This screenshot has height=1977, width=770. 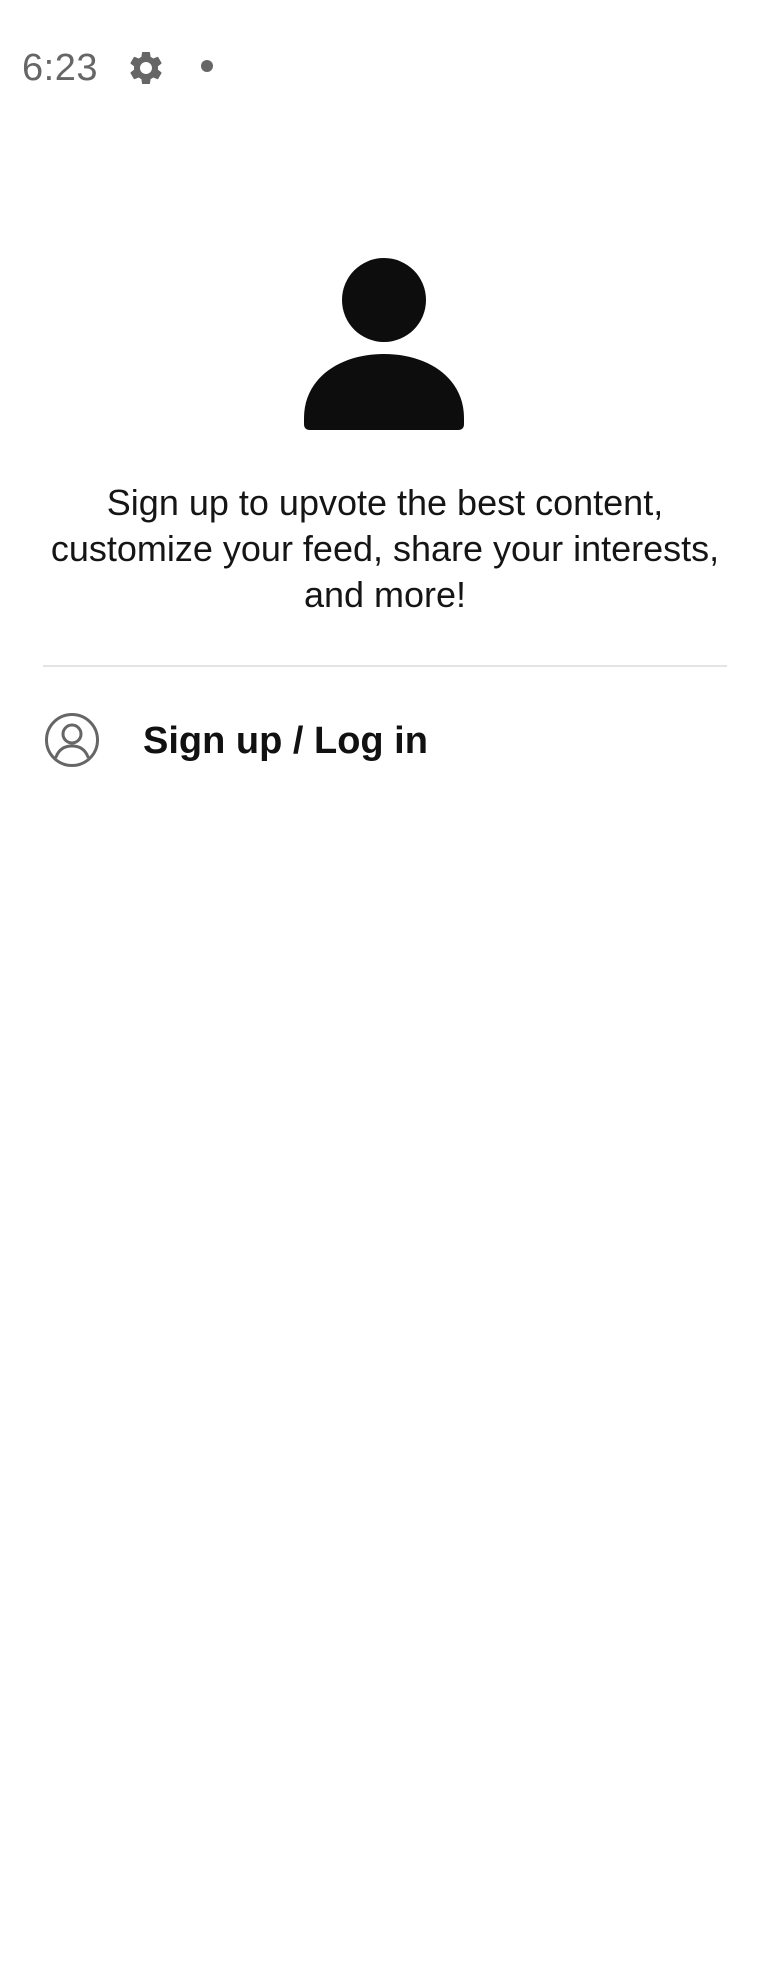 What do you see at coordinates (72, 740) in the screenshot?
I see `account-circle-icon` at bounding box center [72, 740].